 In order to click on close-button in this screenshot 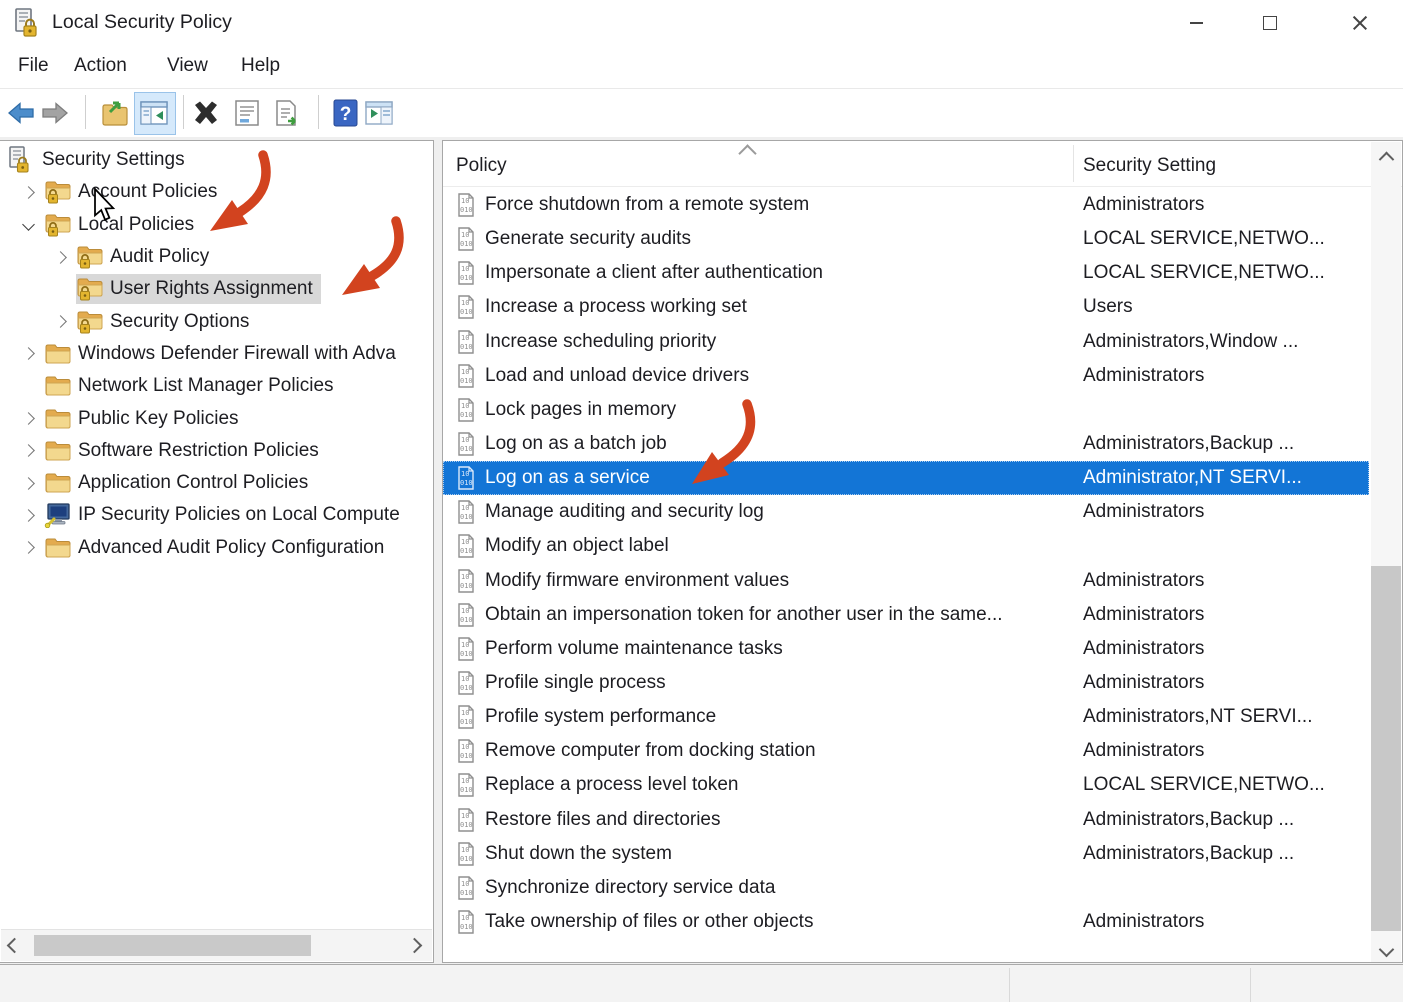, I will do `click(1360, 23)`.